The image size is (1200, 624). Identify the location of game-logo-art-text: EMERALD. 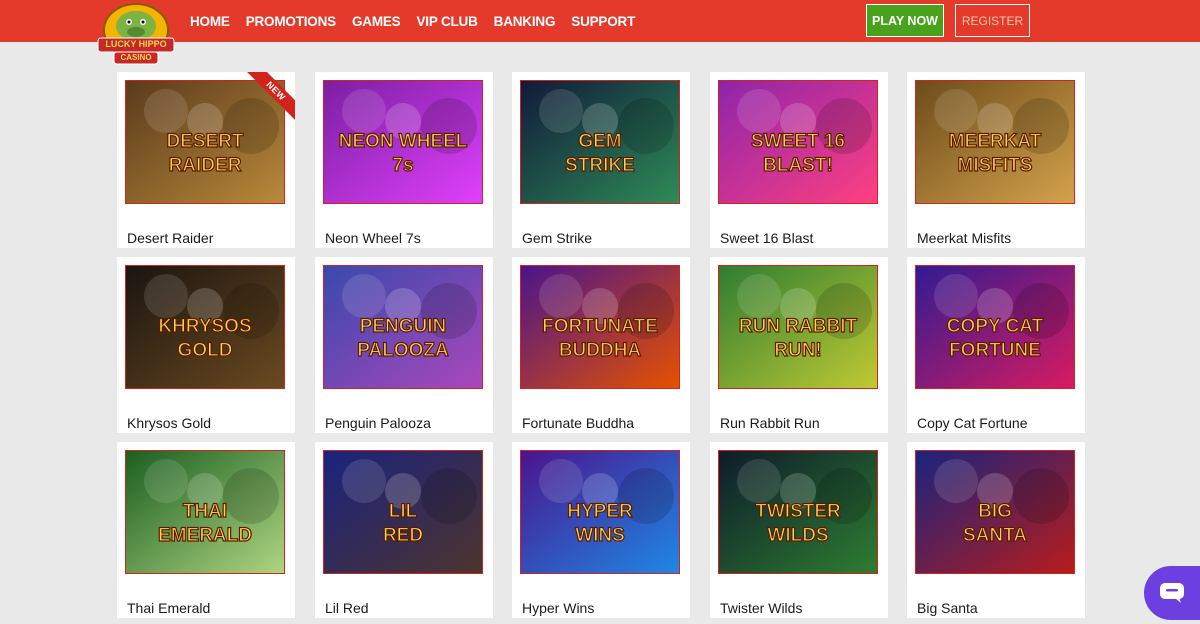
(205, 535).